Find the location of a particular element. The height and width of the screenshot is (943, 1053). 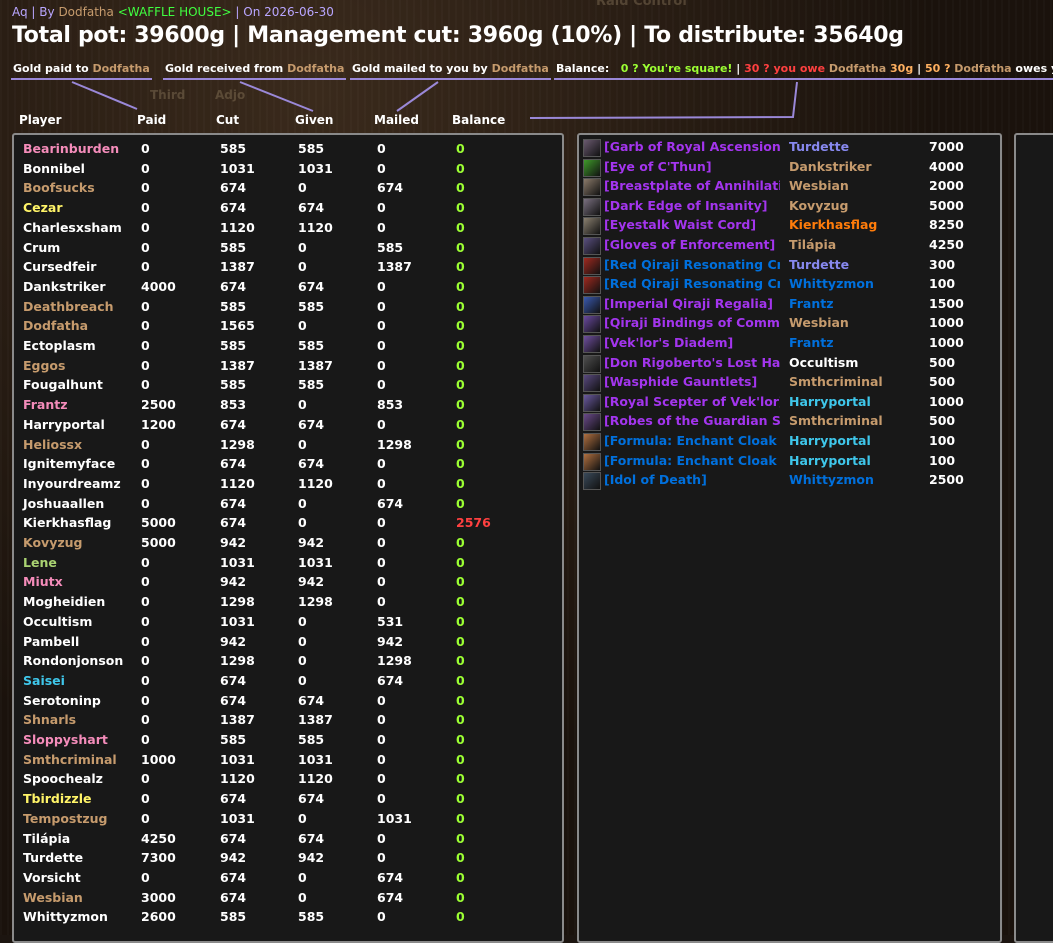

item-link: [Garb of Royal Ascension] is located at coordinates (692, 146).